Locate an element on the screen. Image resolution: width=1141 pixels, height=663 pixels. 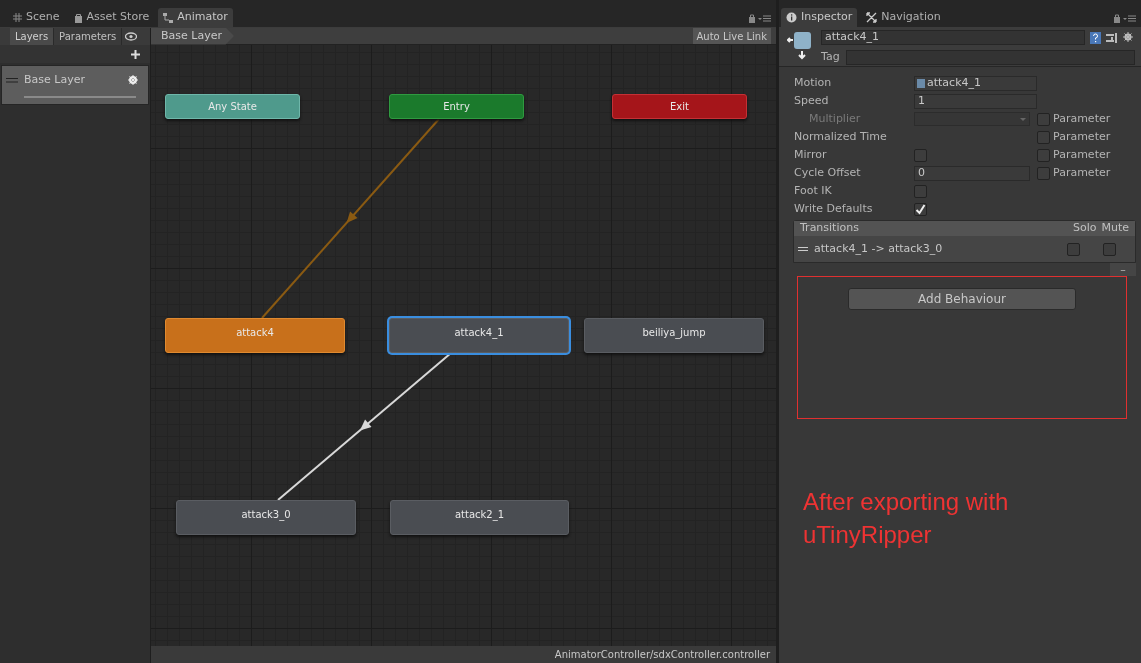
preset-icon is located at coordinates (1112, 37).